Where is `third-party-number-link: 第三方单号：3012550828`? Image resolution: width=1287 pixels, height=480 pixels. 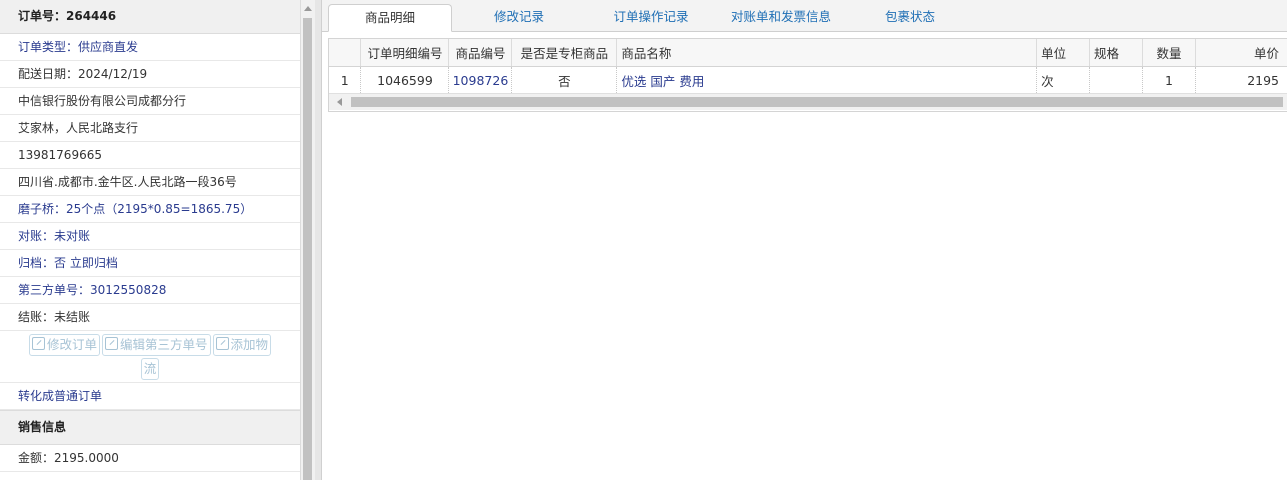
third-party-number-link: 第三方单号：3012550828 is located at coordinates (150, 290).